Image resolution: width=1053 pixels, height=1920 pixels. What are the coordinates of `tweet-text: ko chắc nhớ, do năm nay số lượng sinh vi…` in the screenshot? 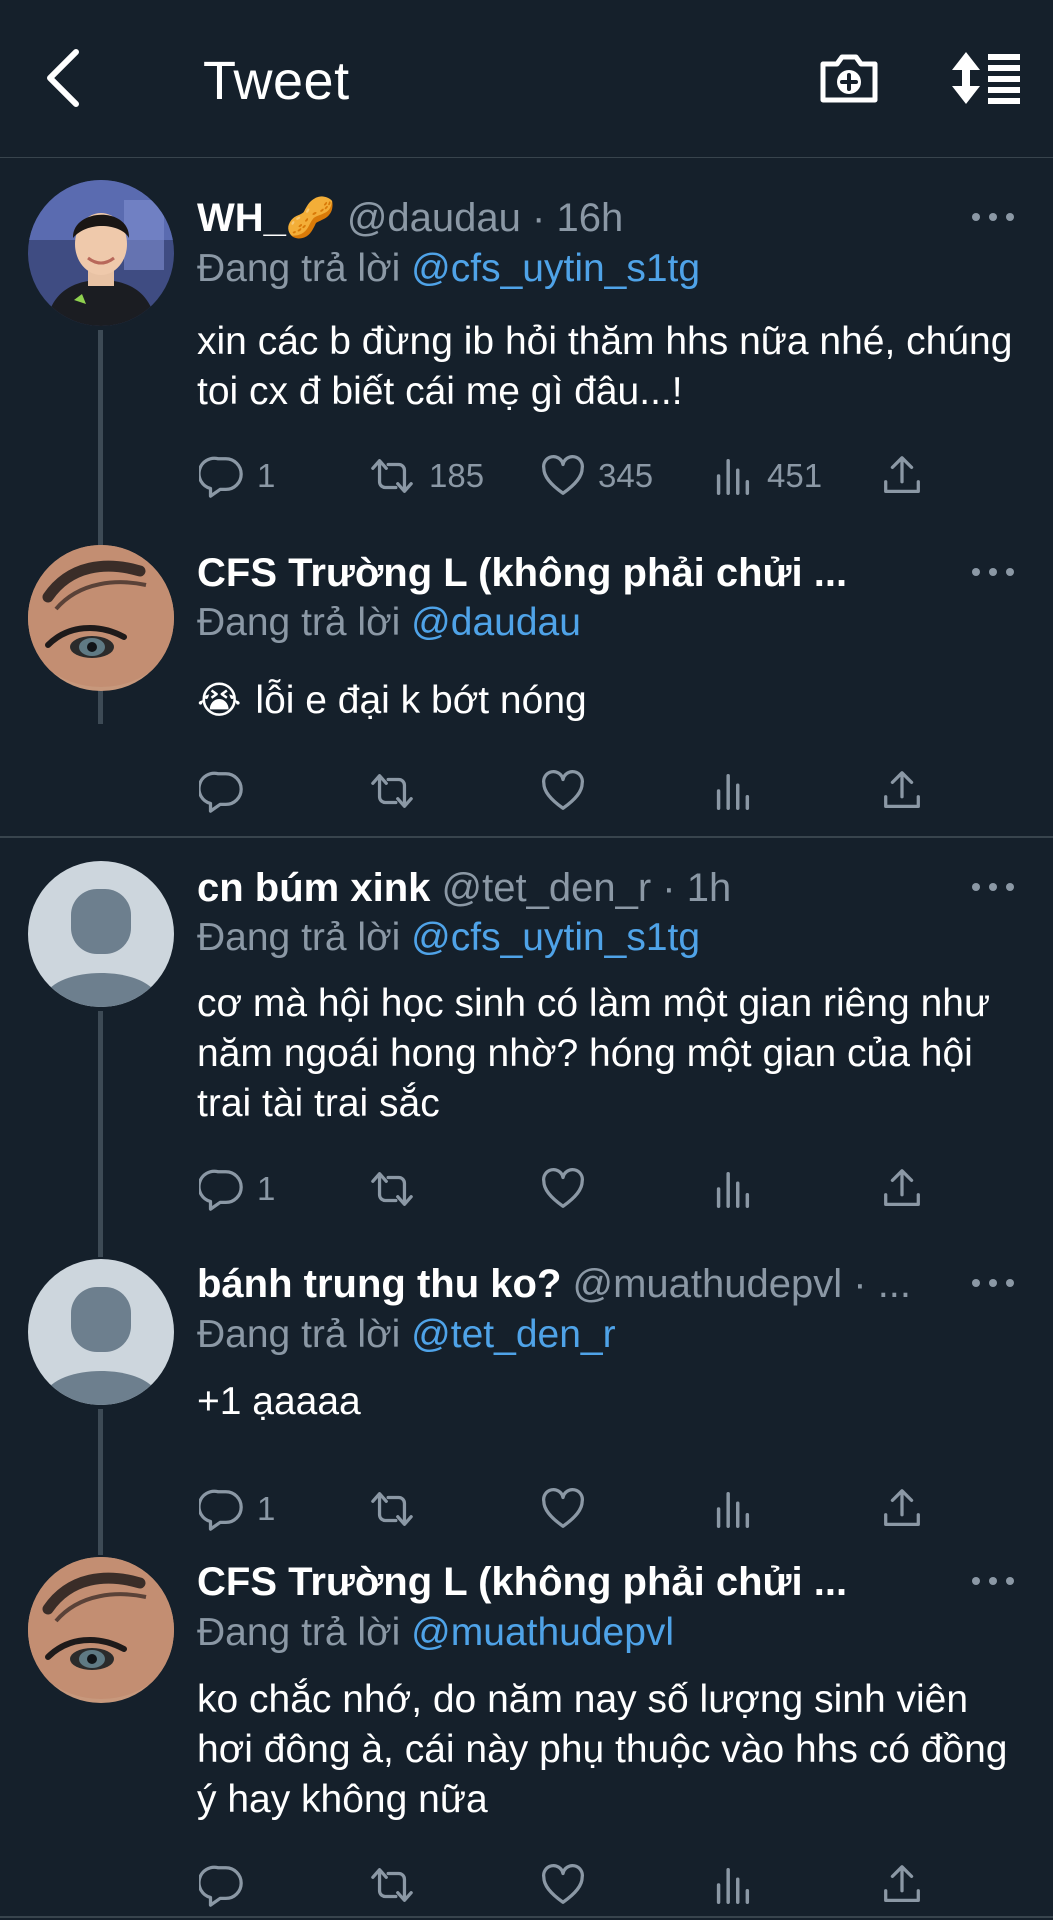 It's located at (602, 1749).